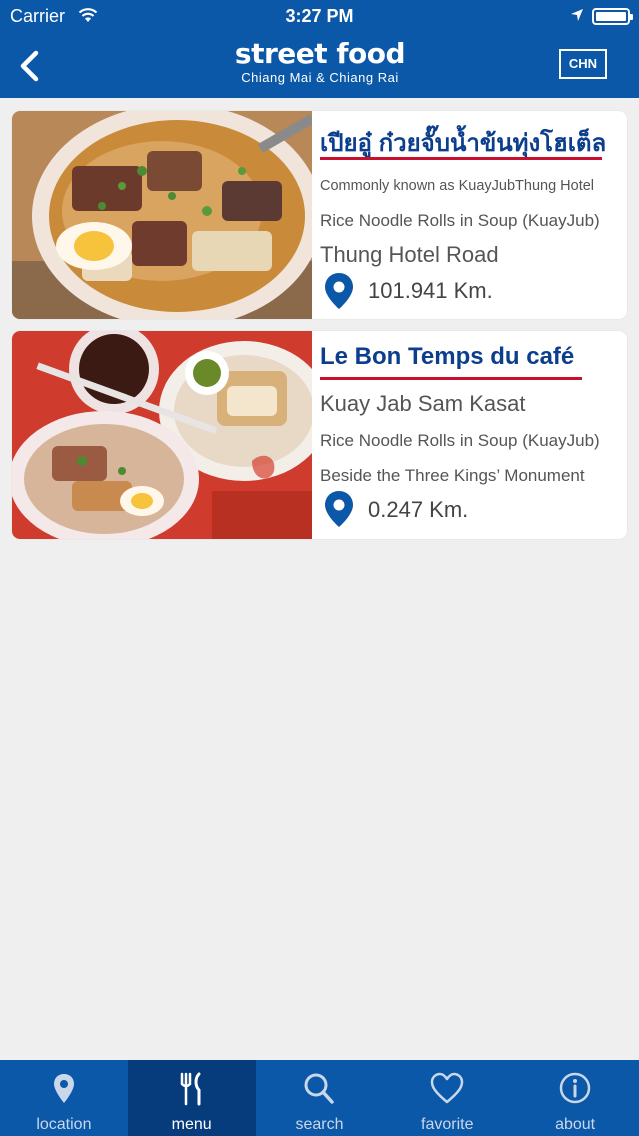 This screenshot has width=639, height=1136. What do you see at coordinates (452, 475) in the screenshot?
I see `restaurant-location: Beside the Three Kings’ Monument` at bounding box center [452, 475].